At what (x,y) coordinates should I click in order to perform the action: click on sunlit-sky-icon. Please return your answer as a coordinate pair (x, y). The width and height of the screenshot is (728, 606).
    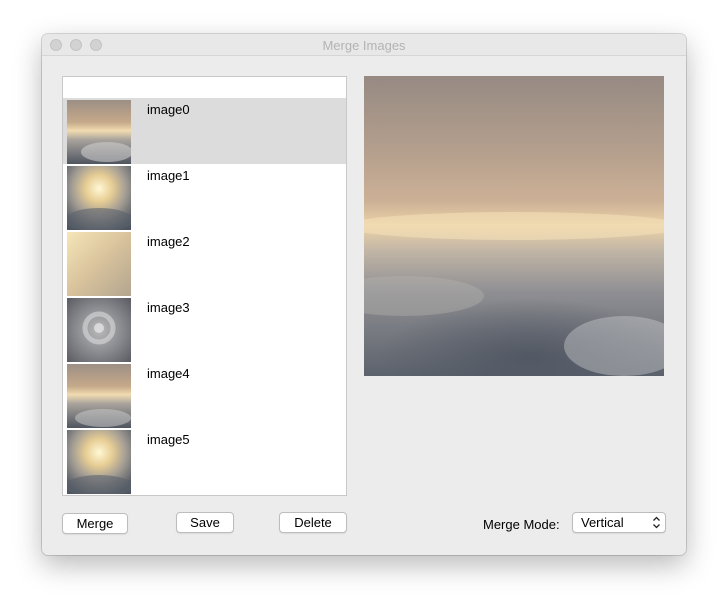
    Looking at the image, I should click on (99, 264).